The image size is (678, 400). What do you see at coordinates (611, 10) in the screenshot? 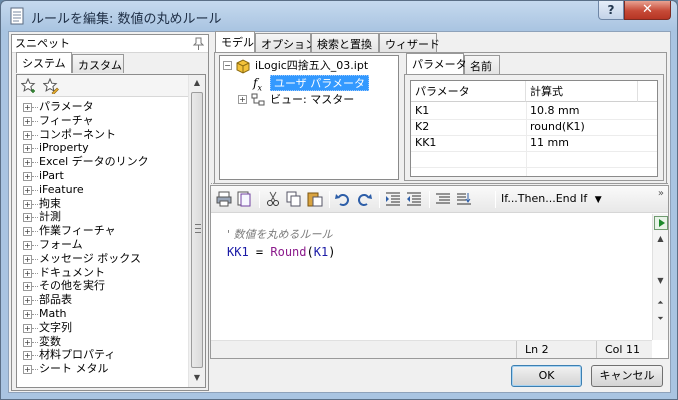
I see `help-button: ?` at bounding box center [611, 10].